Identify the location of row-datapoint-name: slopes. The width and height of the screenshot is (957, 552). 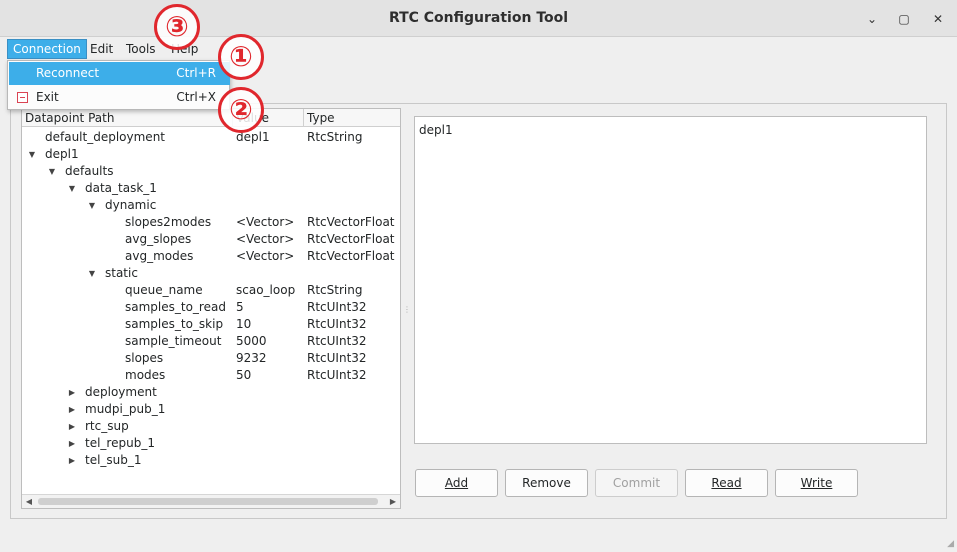
(144, 358).